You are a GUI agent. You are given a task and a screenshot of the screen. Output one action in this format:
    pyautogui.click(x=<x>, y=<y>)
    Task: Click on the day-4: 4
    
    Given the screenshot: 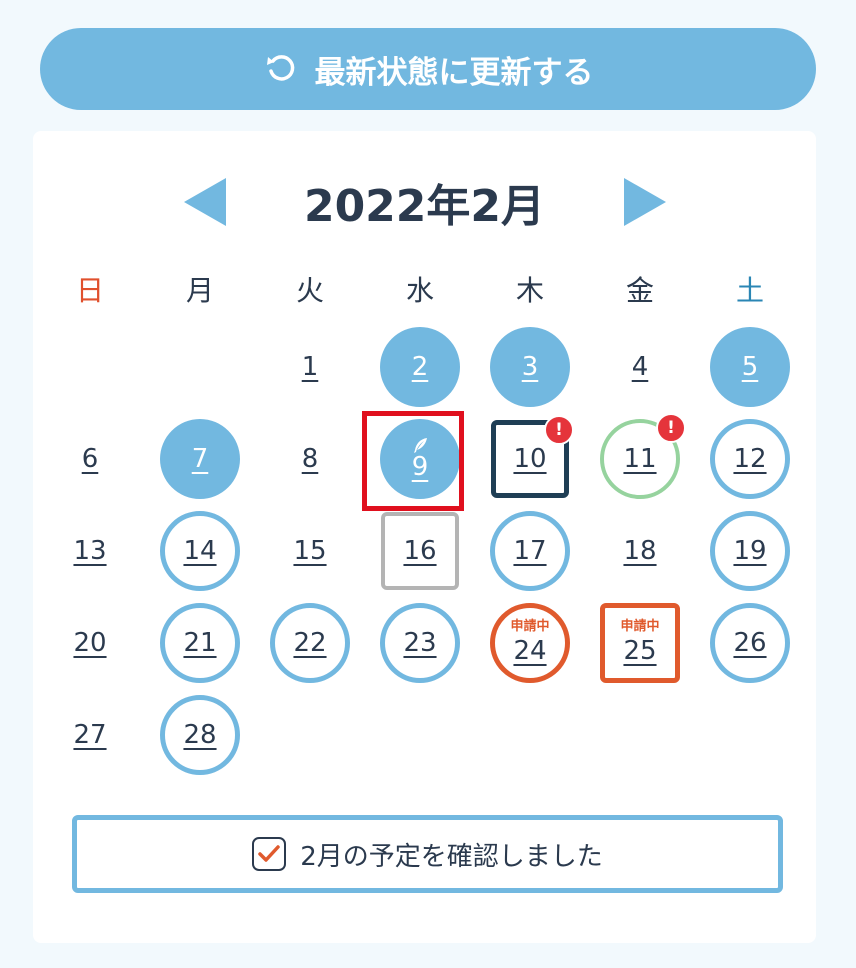 What is the action you would take?
    pyautogui.click(x=640, y=367)
    